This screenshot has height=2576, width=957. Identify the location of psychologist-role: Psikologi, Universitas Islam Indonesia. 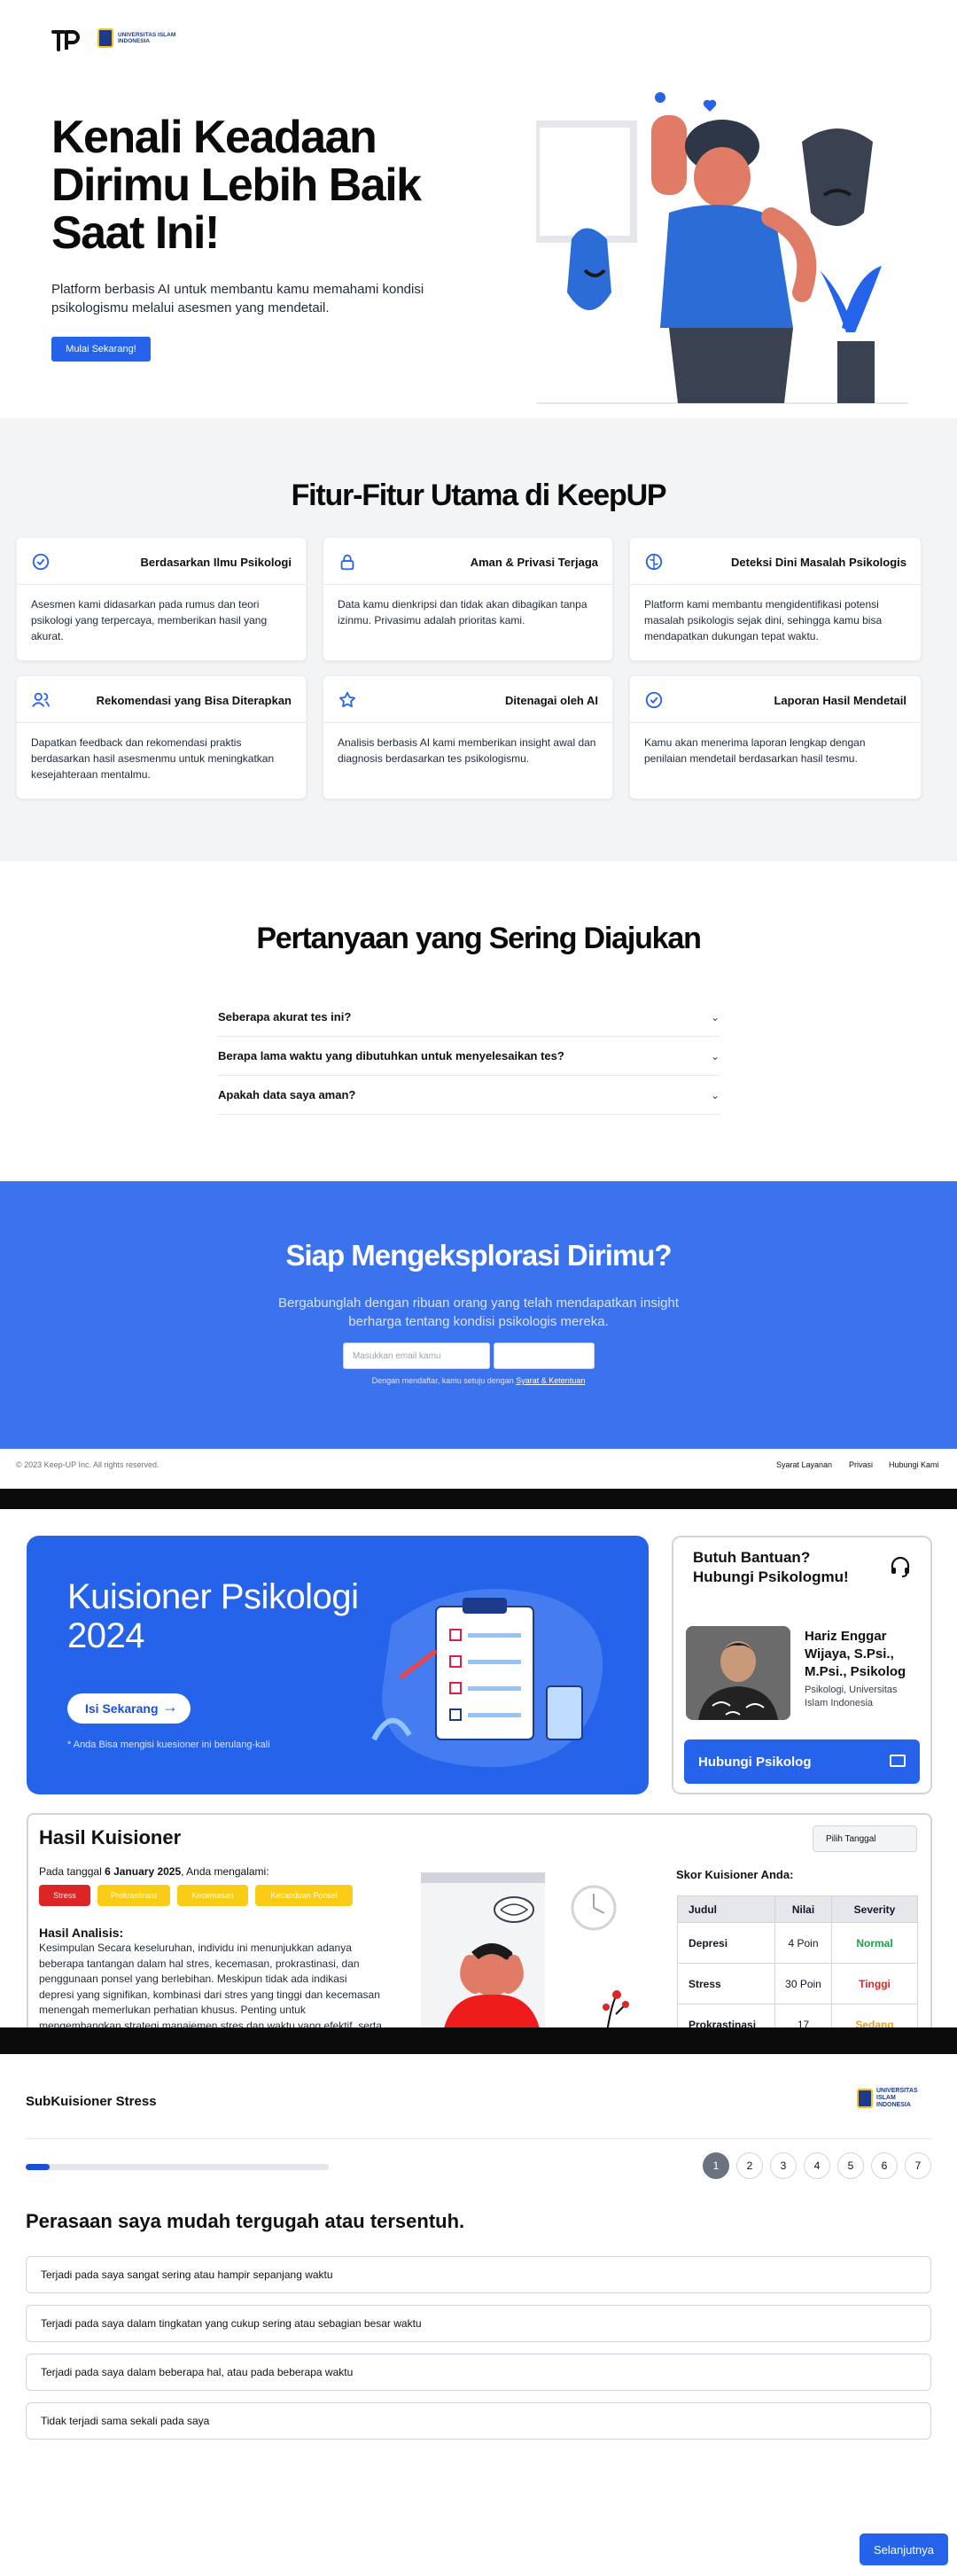
(851, 1697).